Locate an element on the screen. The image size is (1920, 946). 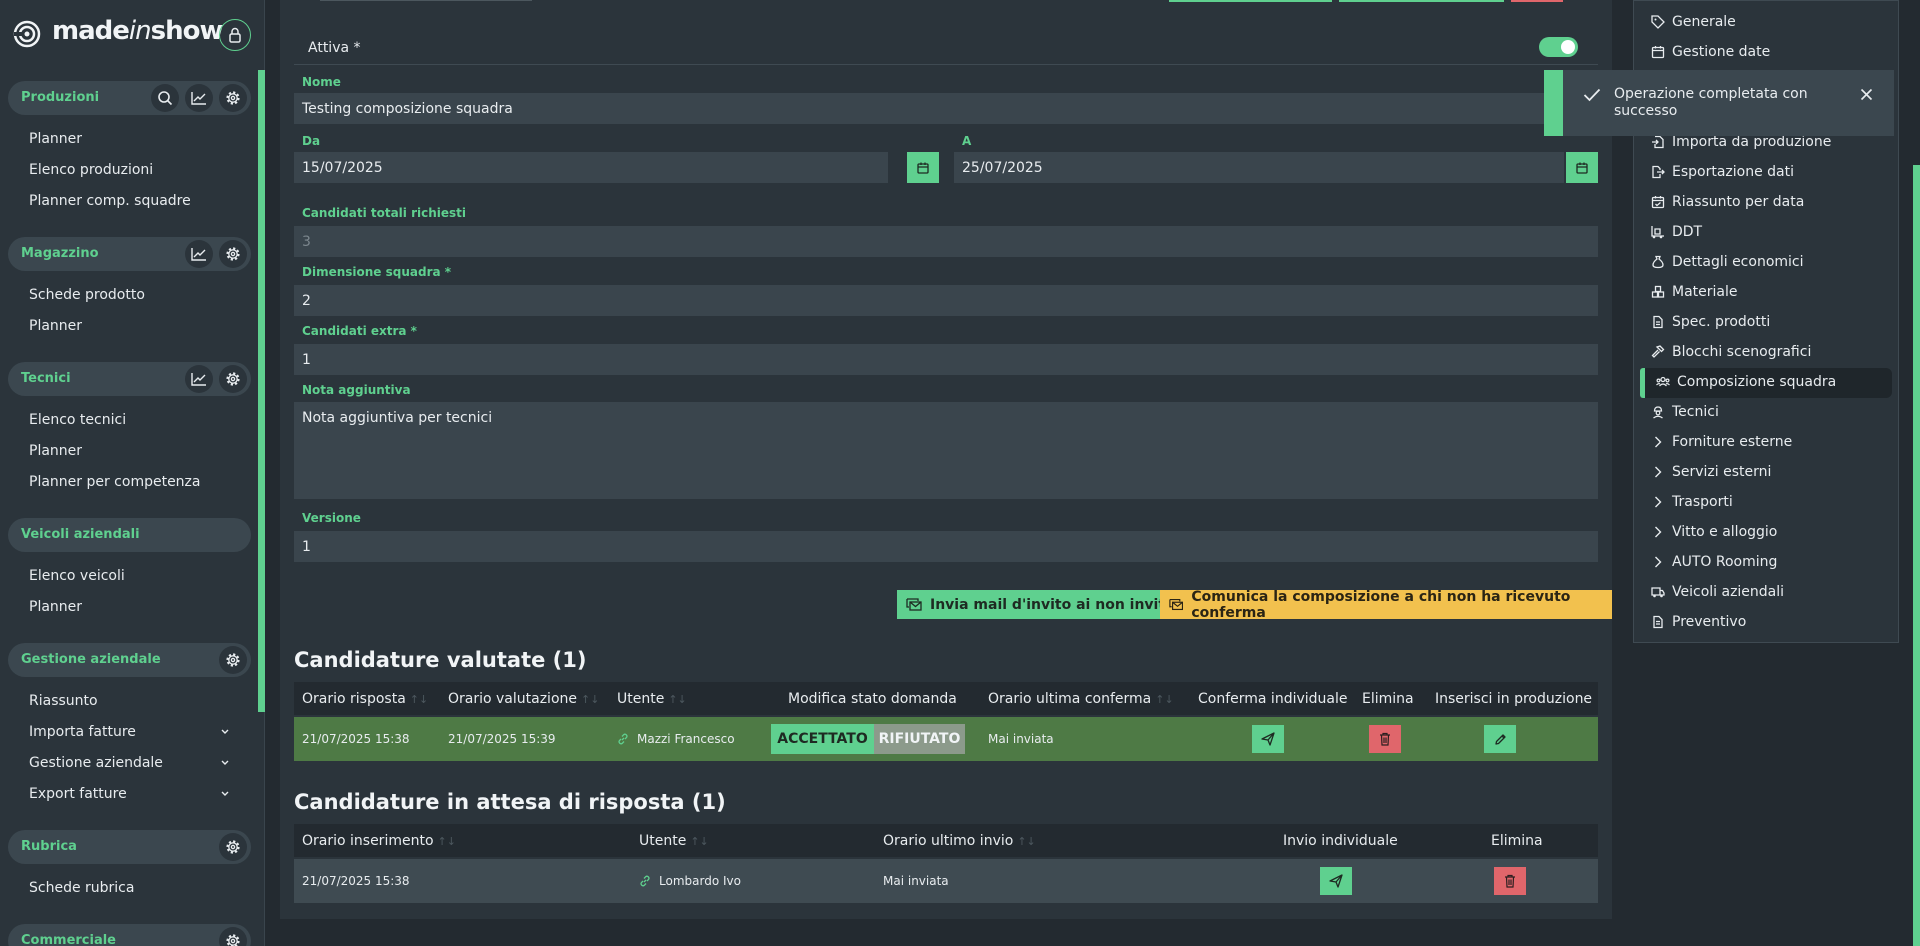
nav-planner-comp-squadre: Planner comp. squadre is located at coordinates (110, 201).